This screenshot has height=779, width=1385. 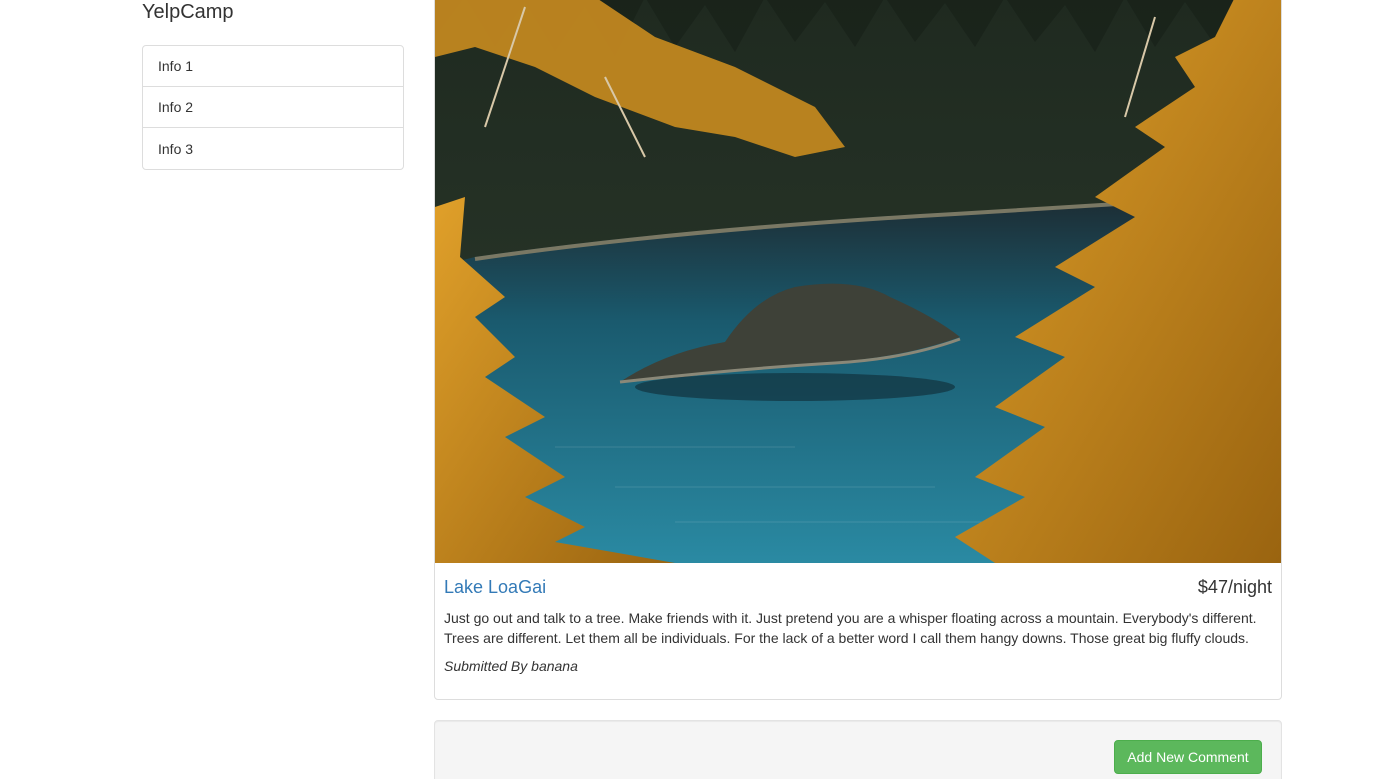 I want to click on add-new-comment-button: Add New Comment, so click(x=1188, y=757).